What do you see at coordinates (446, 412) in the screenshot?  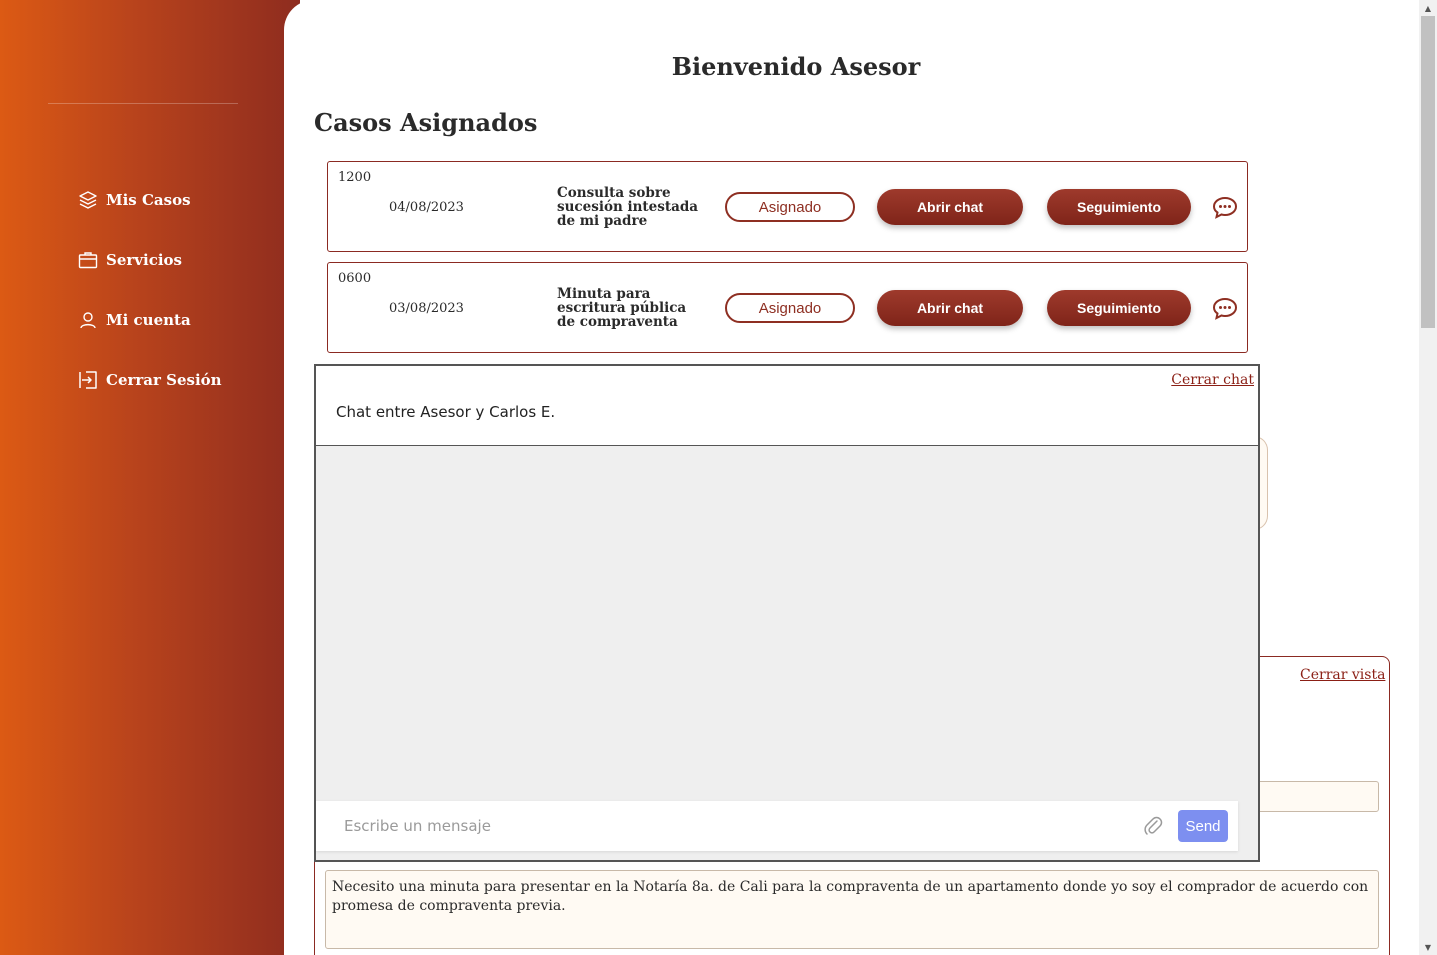 I see `chat-title: Chat entre Asesor y Carlos E.` at bounding box center [446, 412].